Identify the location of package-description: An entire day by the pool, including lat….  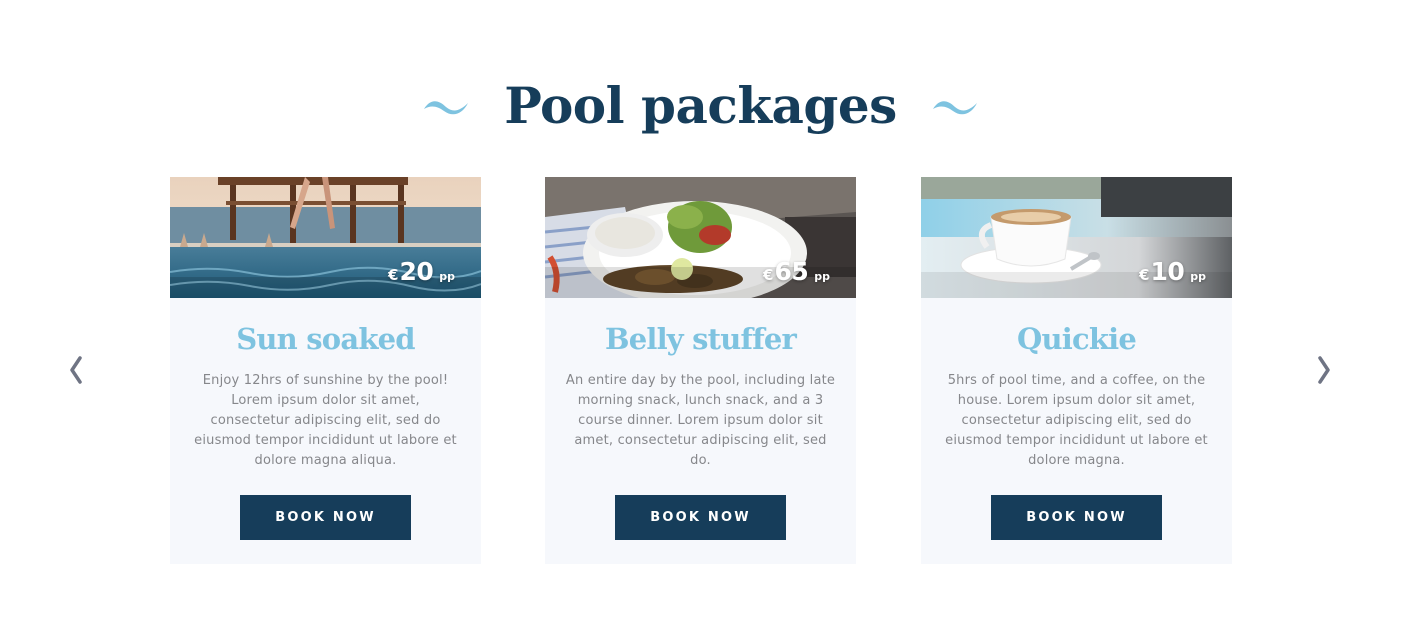
(700, 420).